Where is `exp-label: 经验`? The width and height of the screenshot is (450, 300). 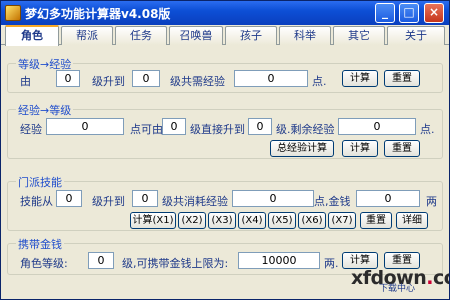 exp-label: 经验 is located at coordinates (31, 129).